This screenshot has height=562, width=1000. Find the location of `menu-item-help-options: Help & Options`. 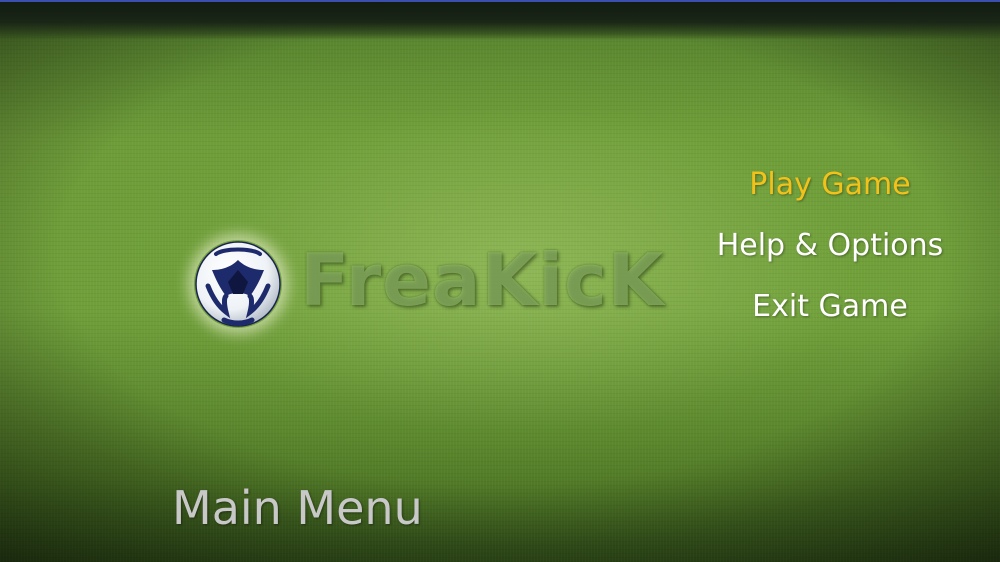

menu-item-help-options: Help & Options is located at coordinates (830, 254).